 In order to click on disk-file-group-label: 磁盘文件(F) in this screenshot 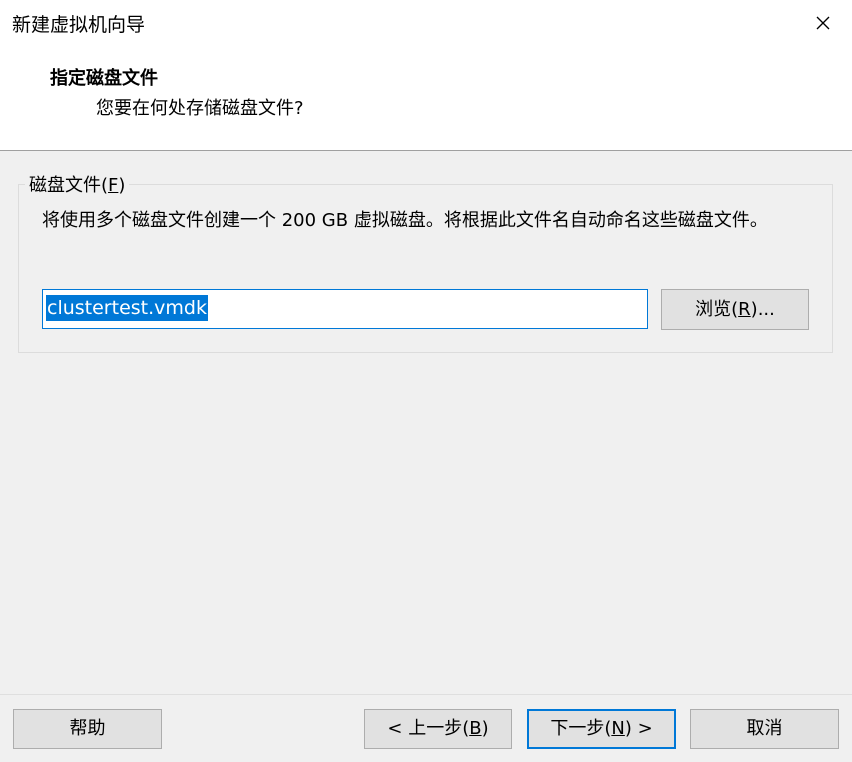, I will do `click(77, 184)`.